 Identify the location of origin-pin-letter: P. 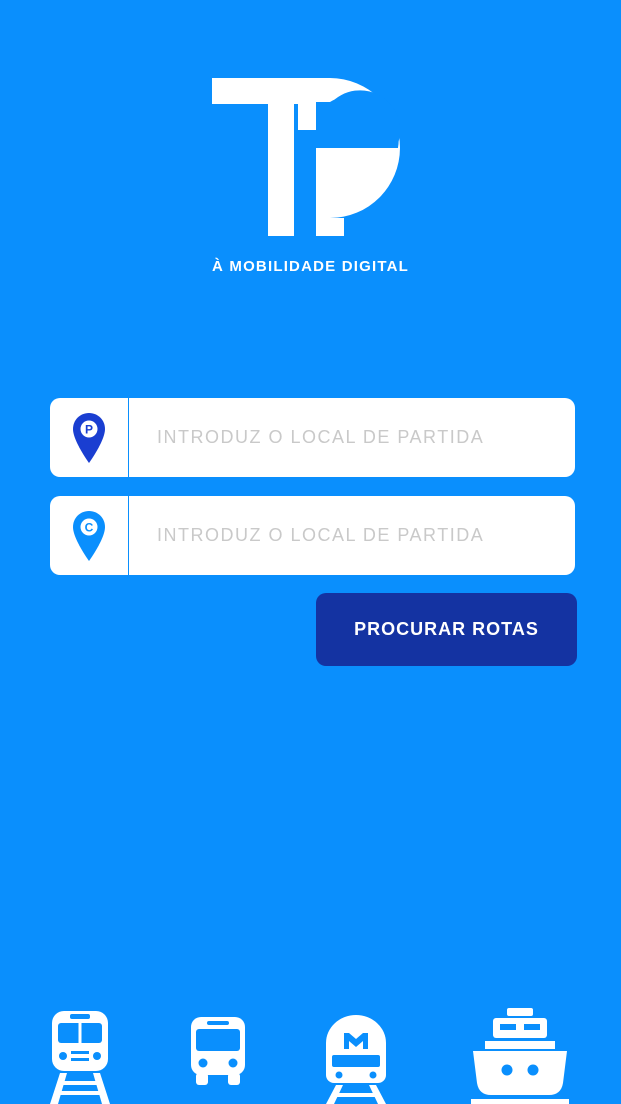
(89, 429).